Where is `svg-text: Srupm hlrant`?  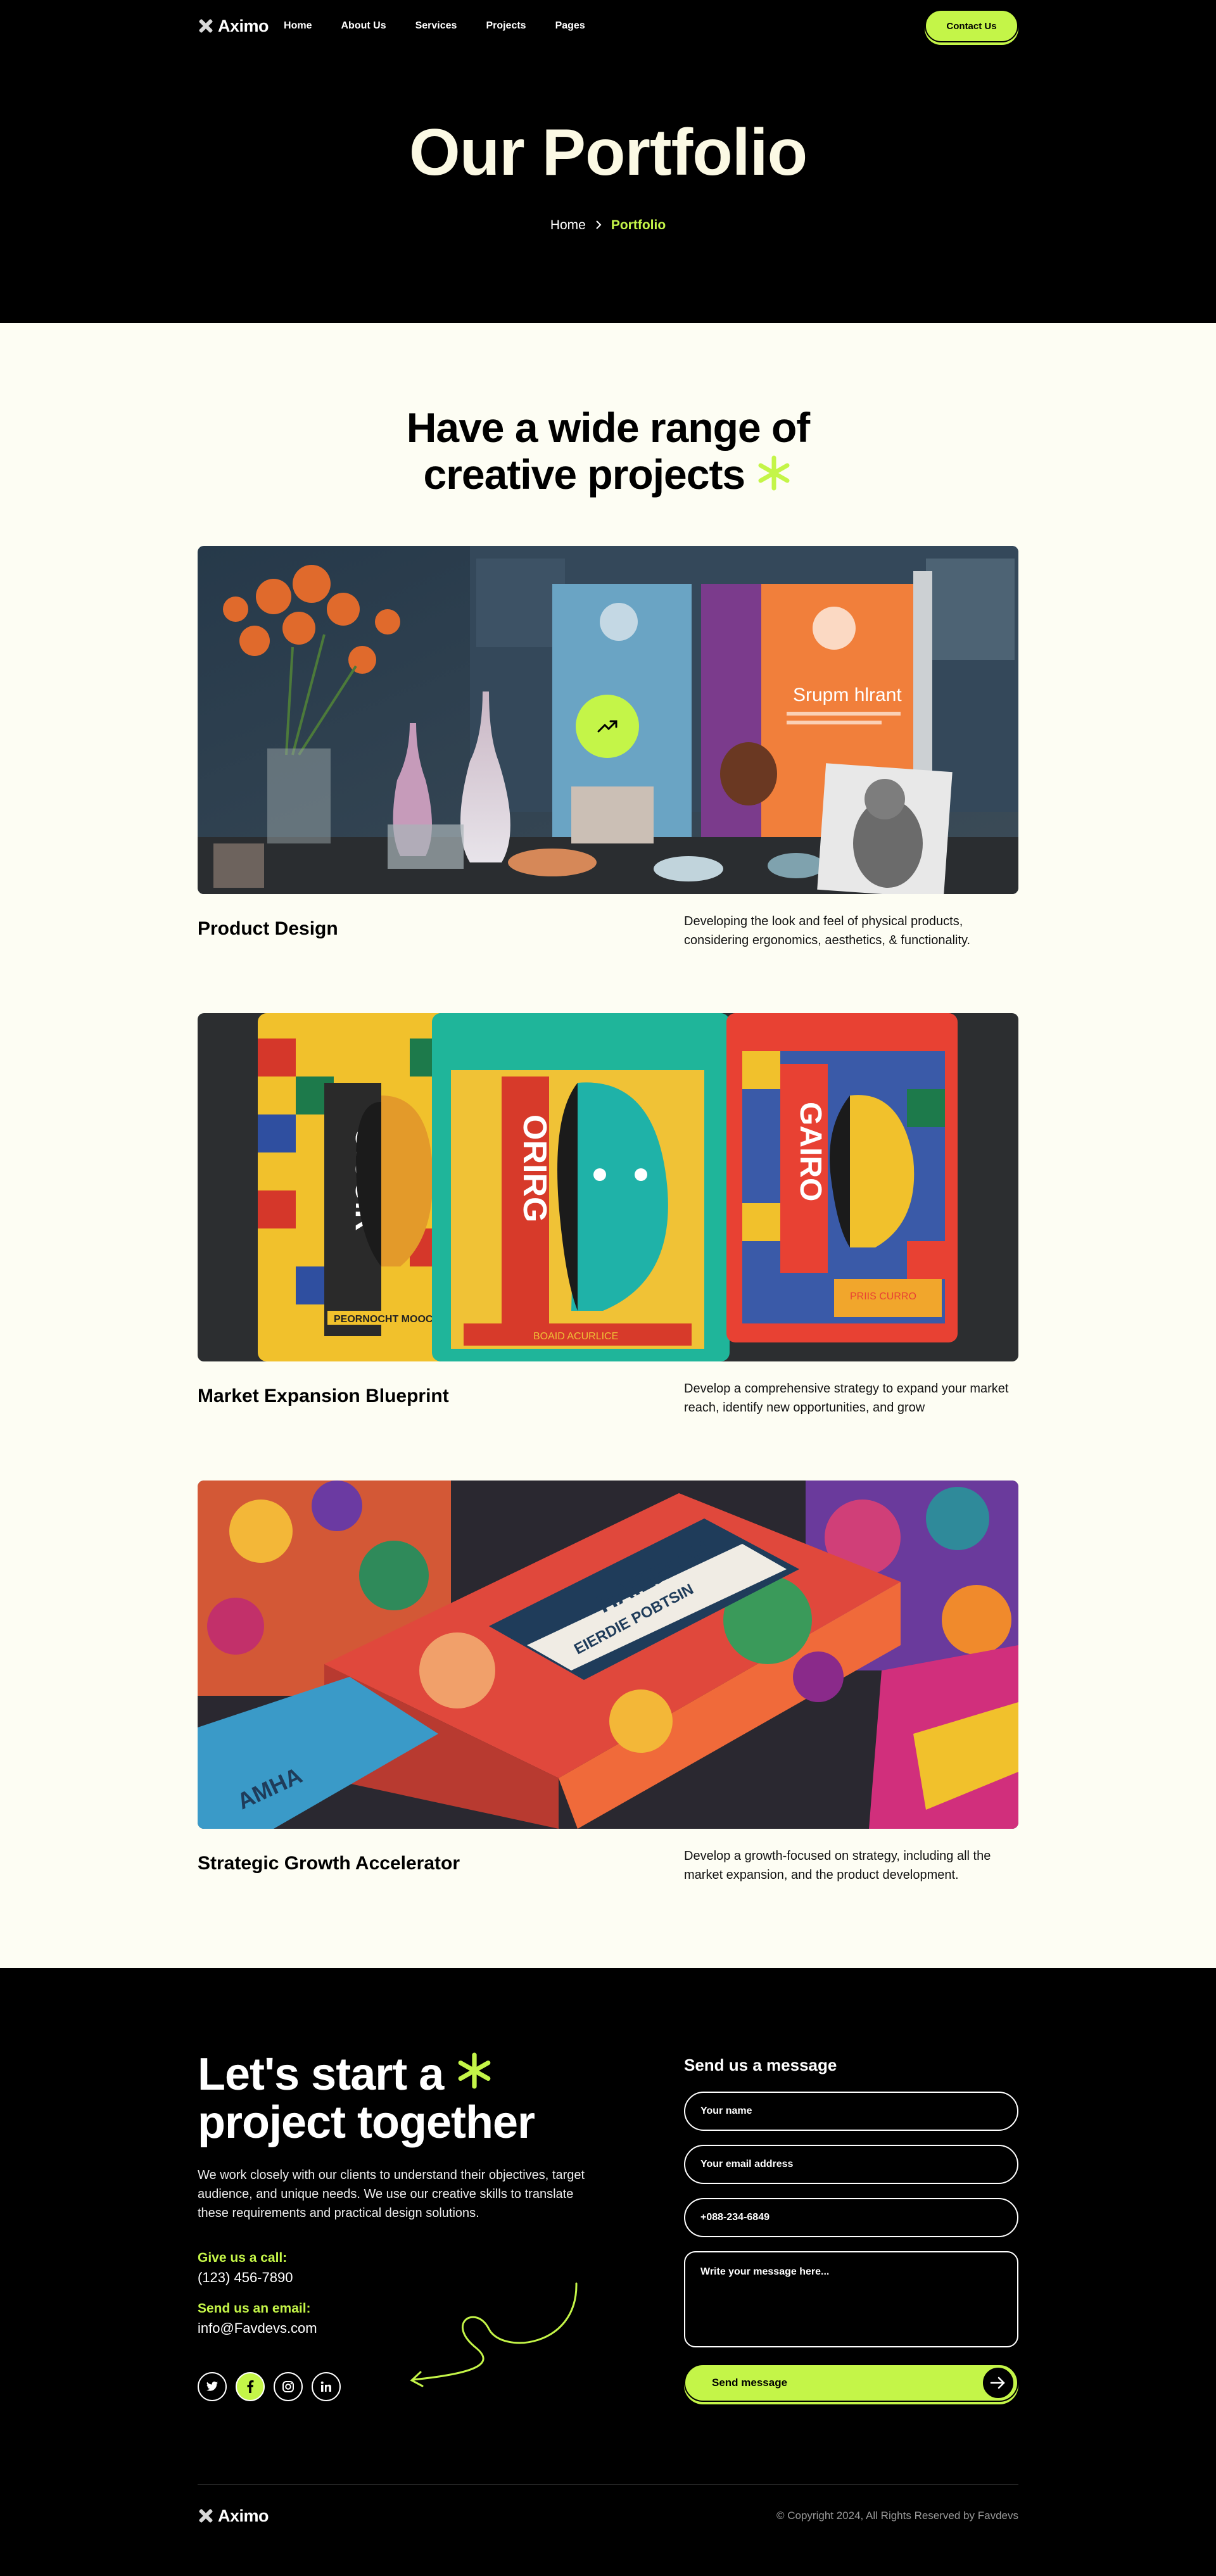
svg-text: Srupm hlrant is located at coordinates (847, 695).